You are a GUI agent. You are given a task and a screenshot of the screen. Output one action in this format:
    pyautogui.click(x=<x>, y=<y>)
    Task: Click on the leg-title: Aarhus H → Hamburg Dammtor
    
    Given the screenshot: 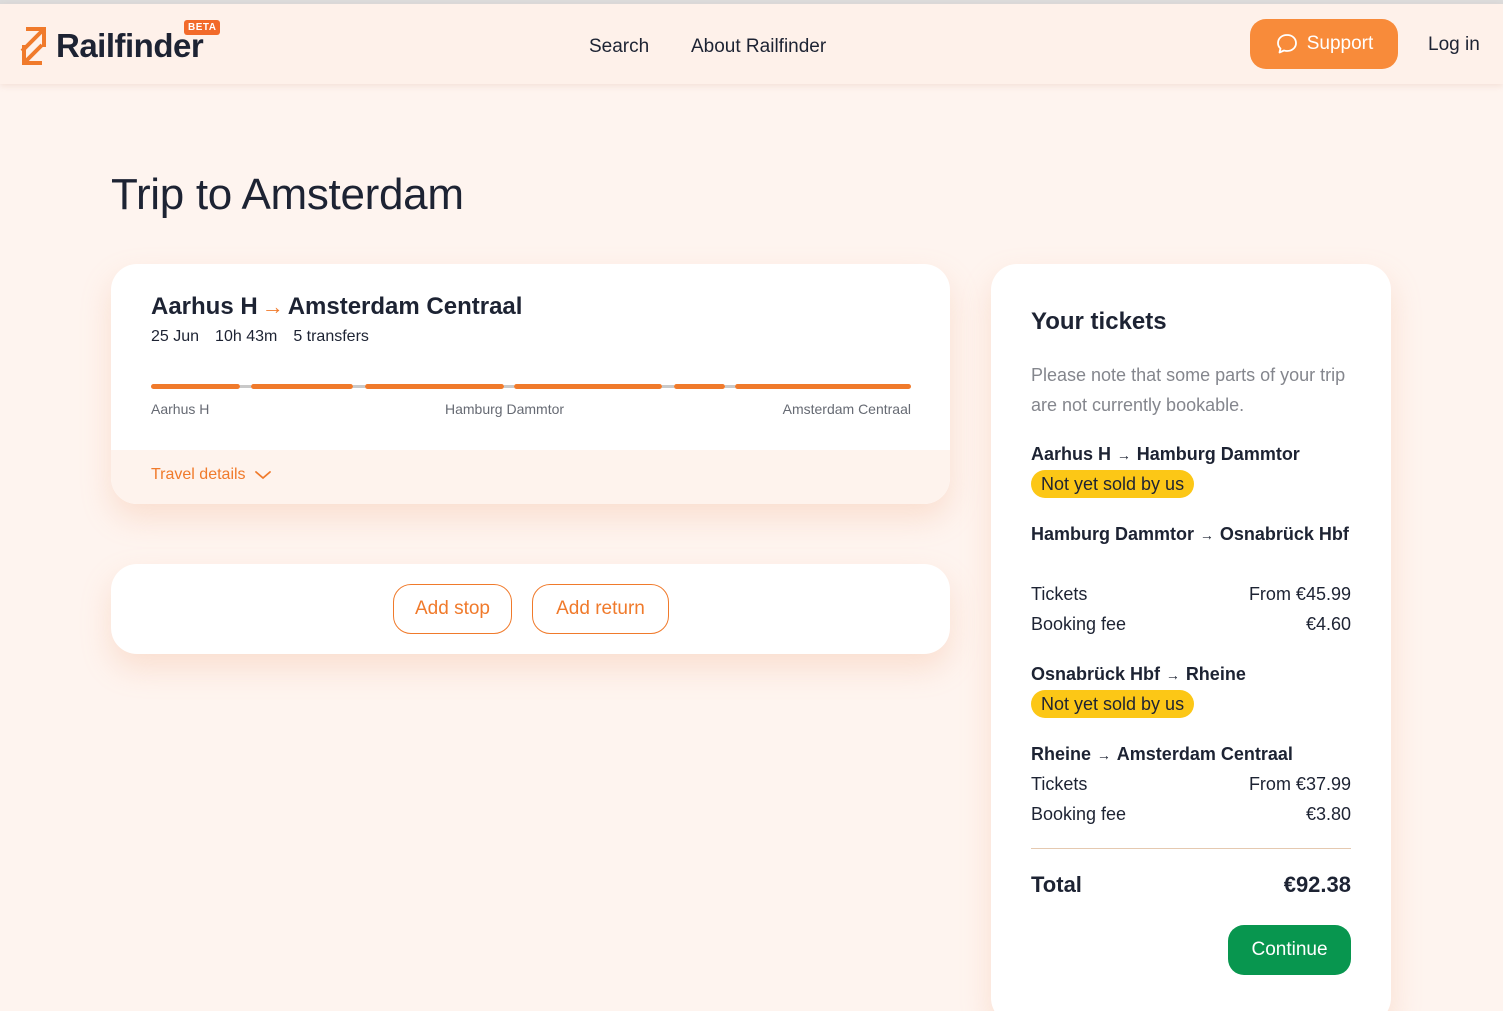 What is the action you would take?
    pyautogui.click(x=1191, y=454)
    